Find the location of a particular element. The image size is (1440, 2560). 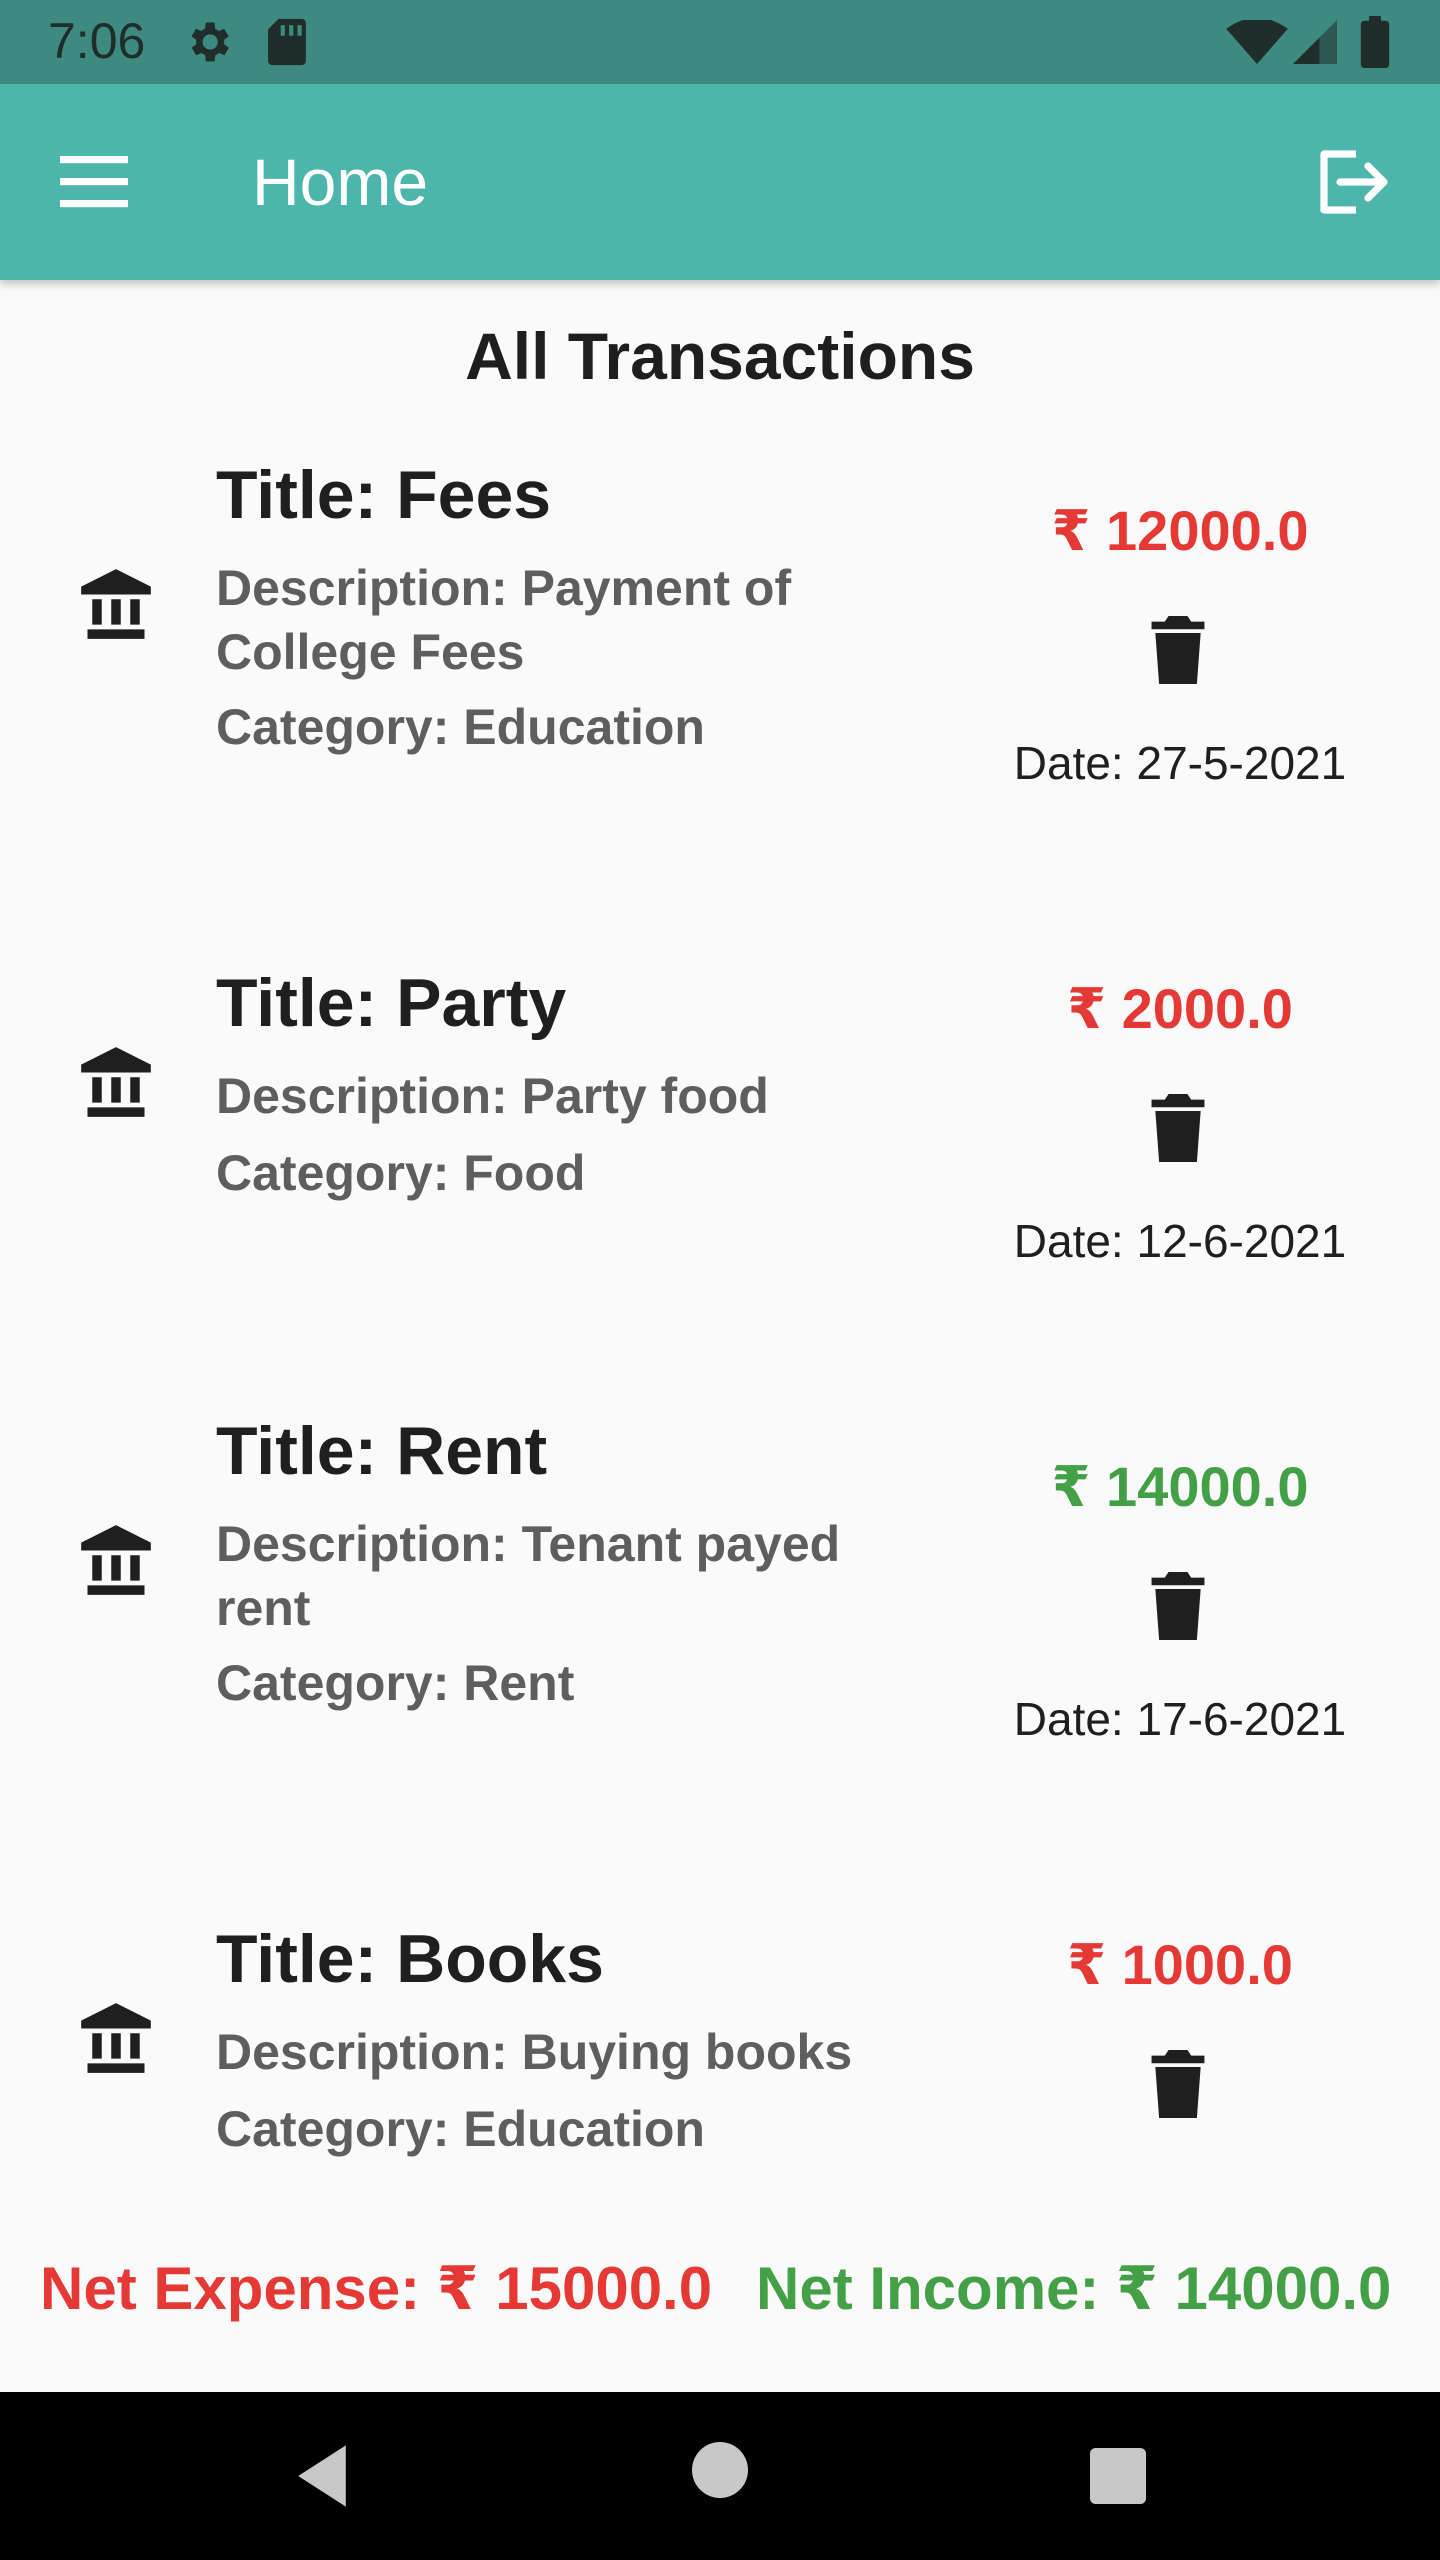

transaction-title: Title: Books is located at coordinates (410, 1959).